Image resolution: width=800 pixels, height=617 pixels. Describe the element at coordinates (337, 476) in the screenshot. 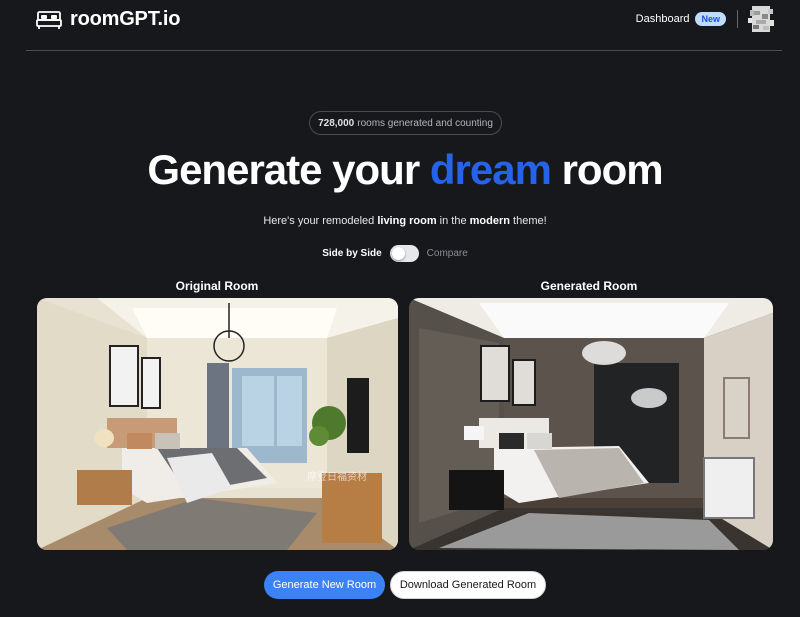

I see `watermark-text: 摩登日福资材` at that location.